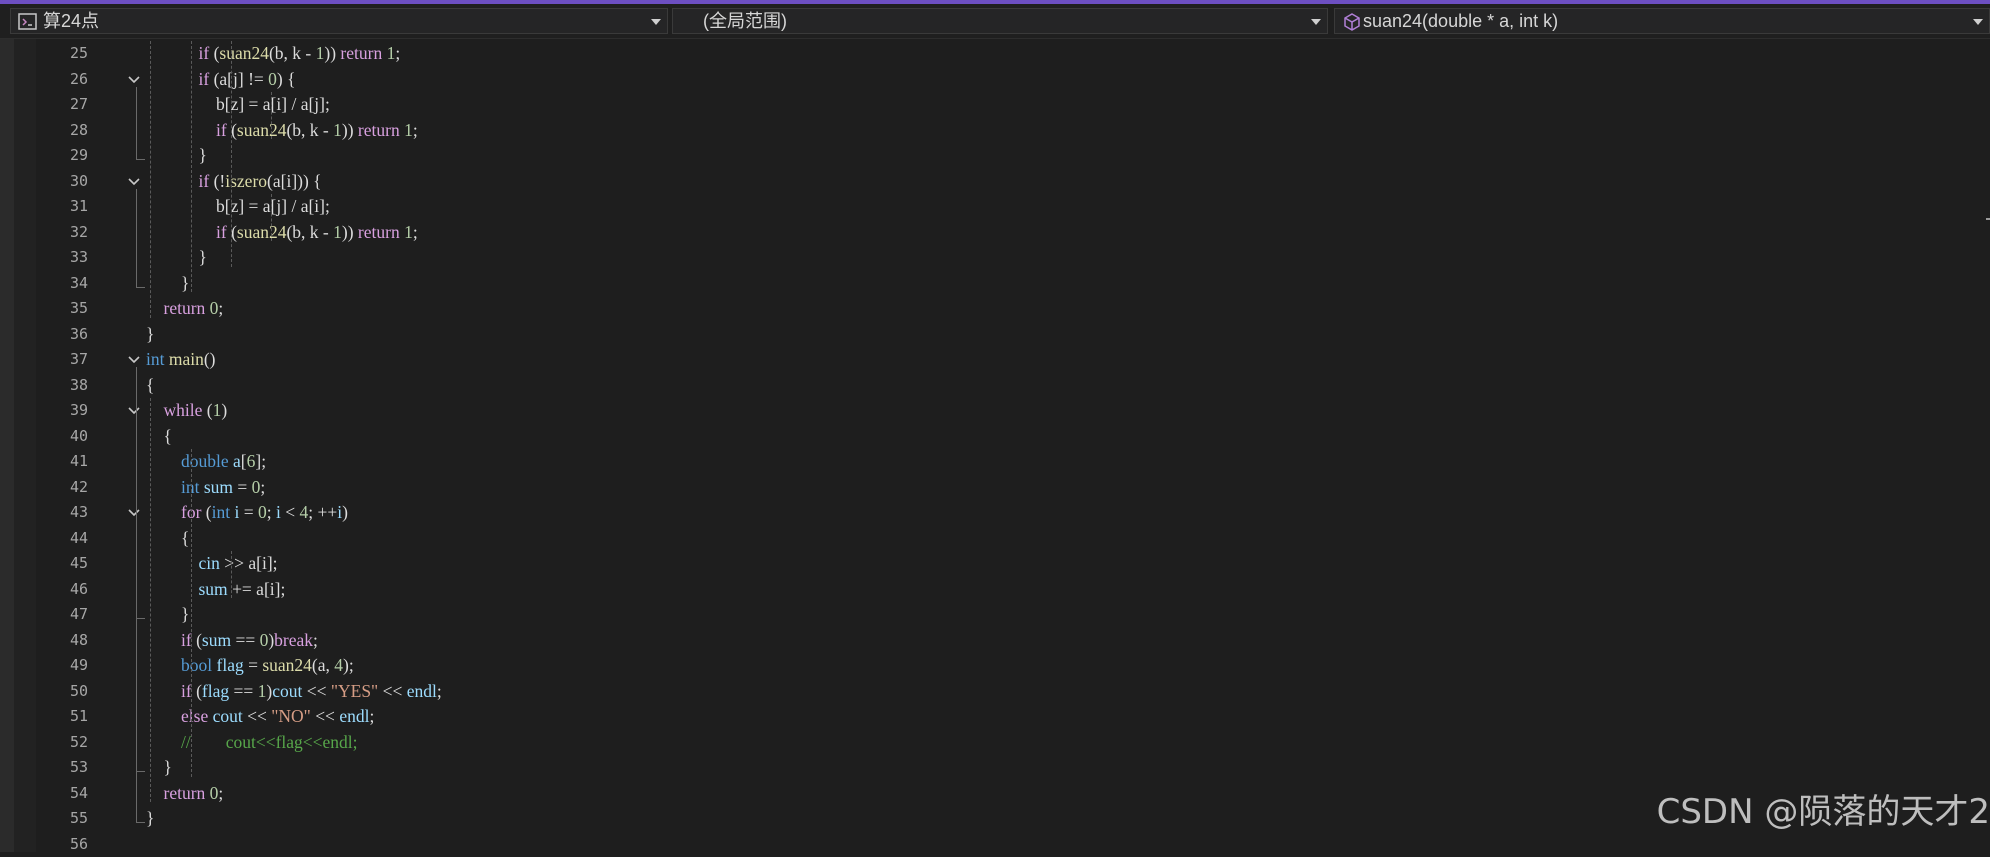  What do you see at coordinates (995, 105) in the screenshot?
I see `code-line: 27 b[z] = a[i] / a[j];` at bounding box center [995, 105].